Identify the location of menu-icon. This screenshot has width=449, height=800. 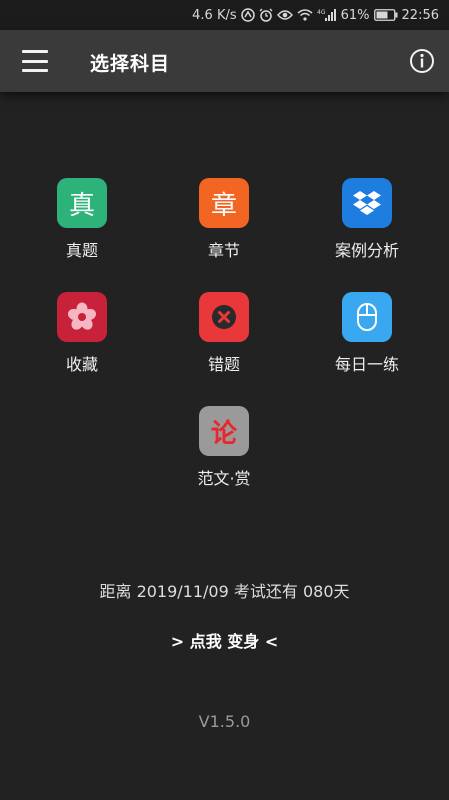
(35, 61).